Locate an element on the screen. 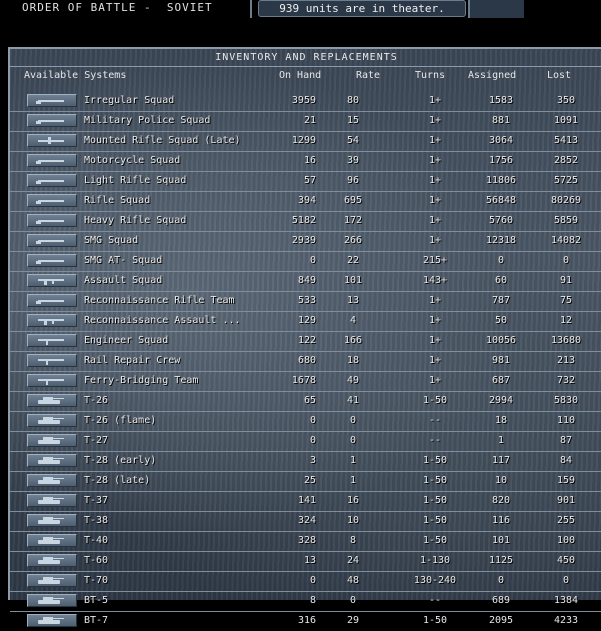  inventory-row: Engineer Squad 122 166 1+ 10056 13680 is located at coordinates (305, 341).